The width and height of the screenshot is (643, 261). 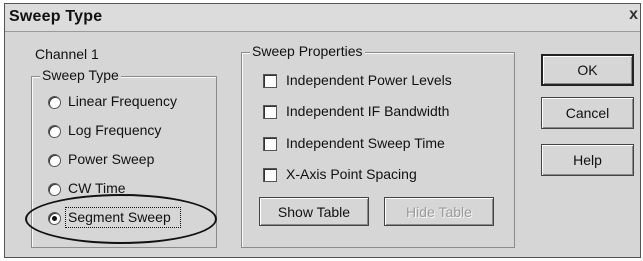 What do you see at coordinates (367, 111) in the screenshot?
I see `checkbox-label: Independent IF Bandwidth` at bounding box center [367, 111].